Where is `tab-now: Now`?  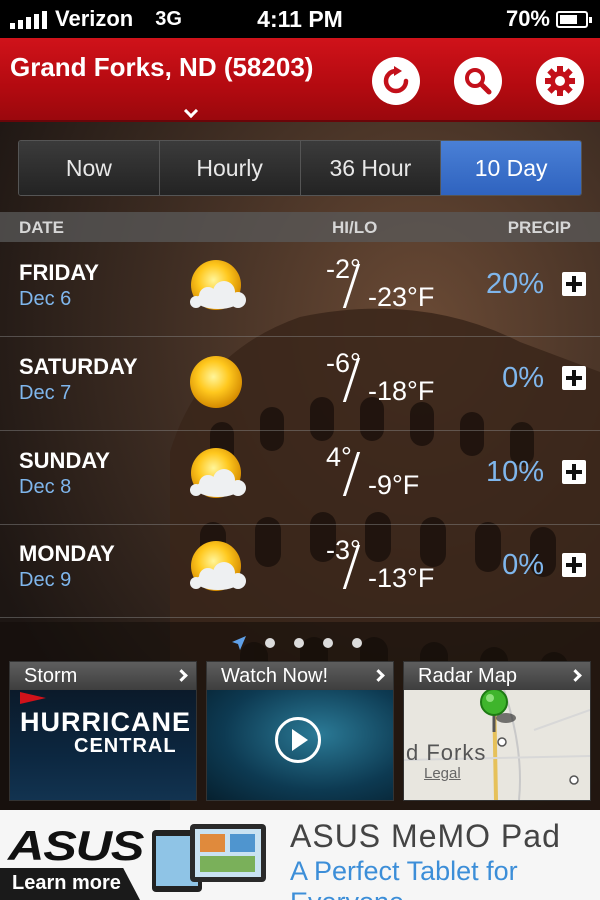
tab-now: Now is located at coordinates (89, 168).